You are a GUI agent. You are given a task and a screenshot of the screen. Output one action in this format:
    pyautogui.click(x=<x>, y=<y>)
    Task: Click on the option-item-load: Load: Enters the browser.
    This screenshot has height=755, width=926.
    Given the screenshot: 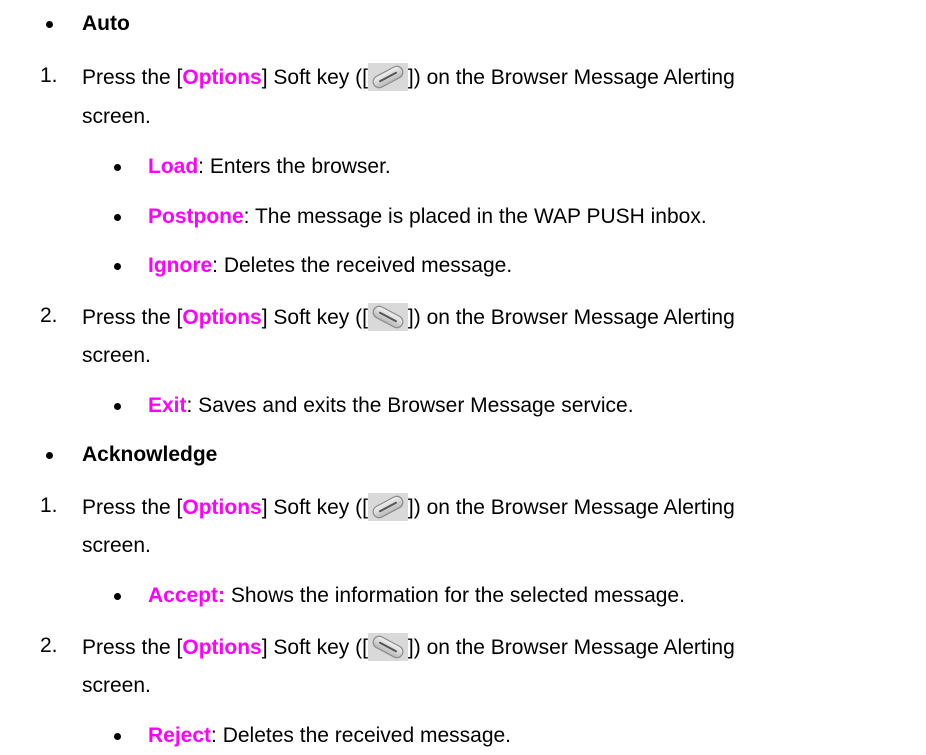 What is the action you would take?
    pyautogui.click(x=269, y=167)
    